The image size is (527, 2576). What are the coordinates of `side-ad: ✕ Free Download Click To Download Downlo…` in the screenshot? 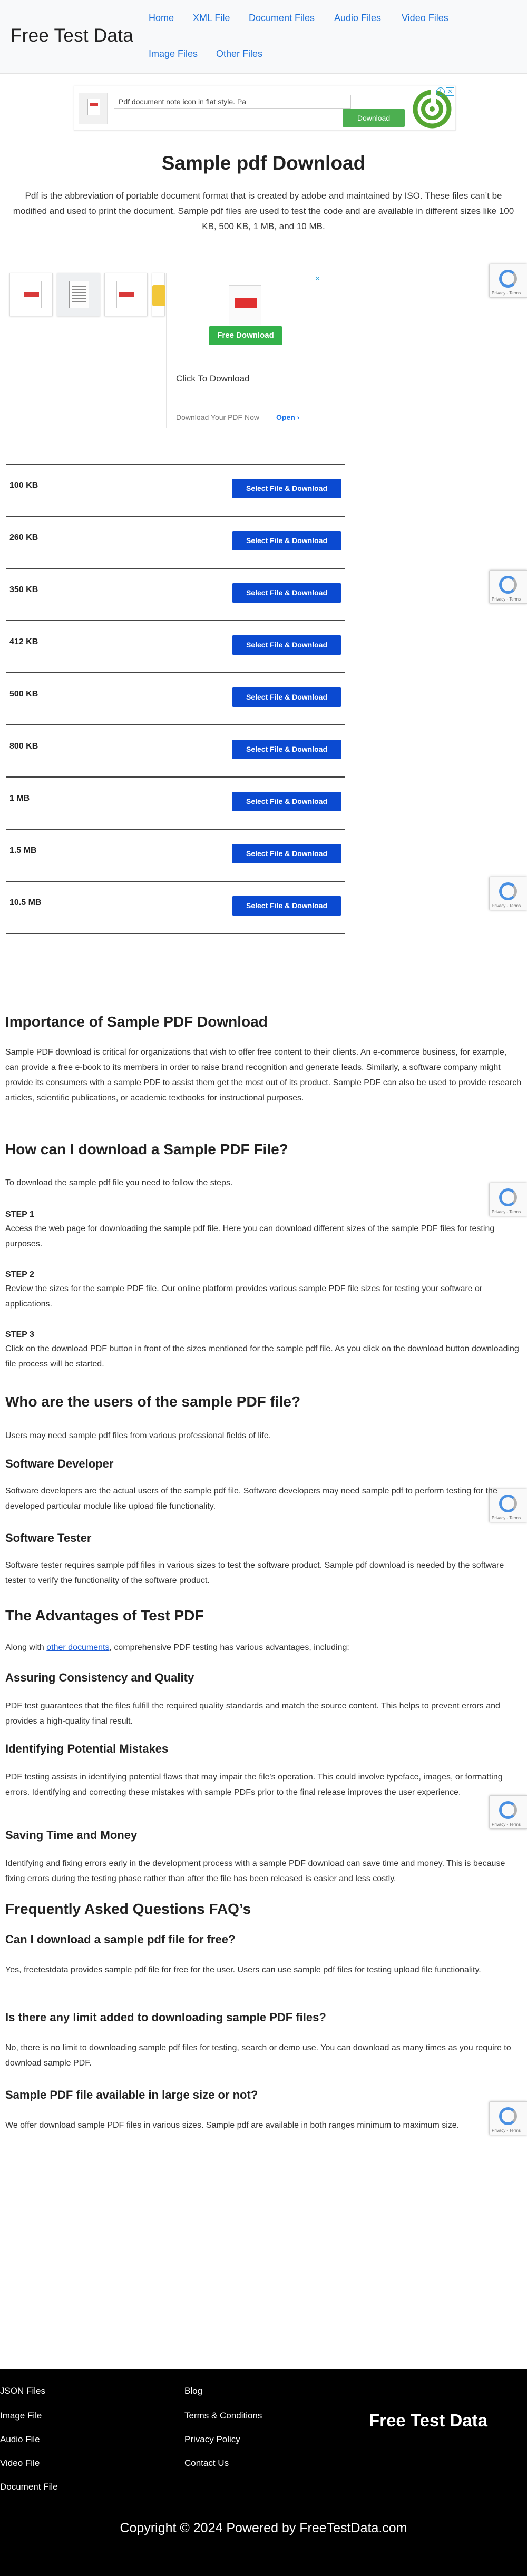 It's located at (245, 350).